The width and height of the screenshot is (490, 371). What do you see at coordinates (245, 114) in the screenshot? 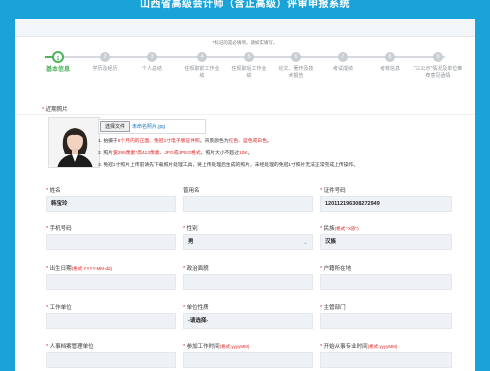
I see `divider` at bounding box center [245, 114].